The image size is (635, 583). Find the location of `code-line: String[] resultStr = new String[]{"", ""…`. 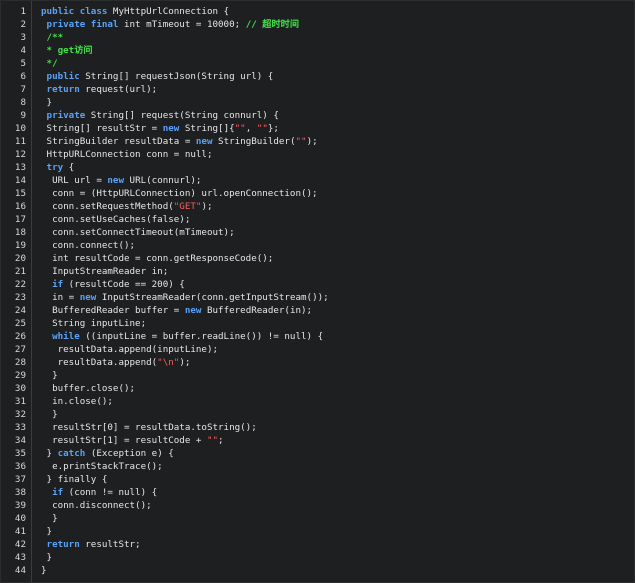

code-line: String[] resultStr = new String[]{"", ""… is located at coordinates (337, 128).